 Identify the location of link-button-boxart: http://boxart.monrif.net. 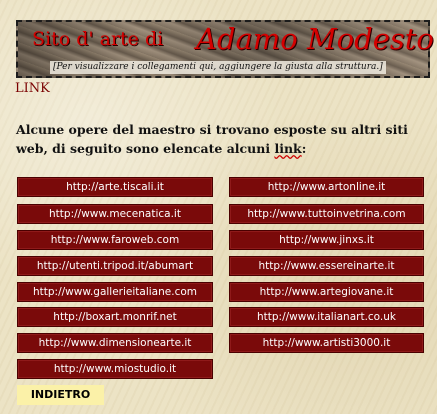
(115, 317).